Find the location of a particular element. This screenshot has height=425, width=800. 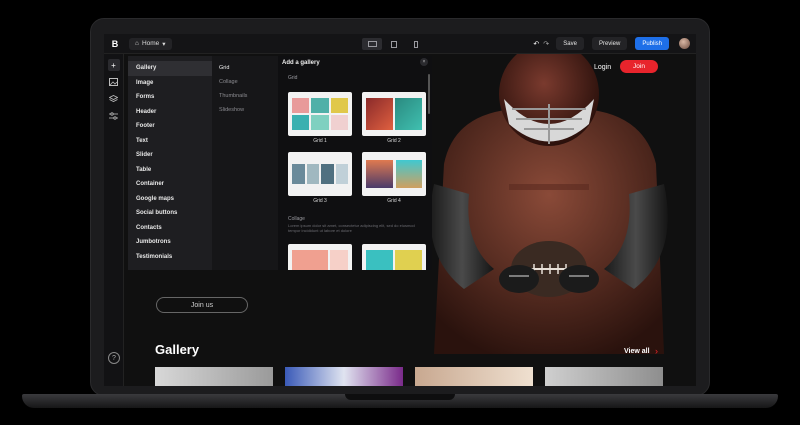

page-select-label: Home is located at coordinates (150, 43).